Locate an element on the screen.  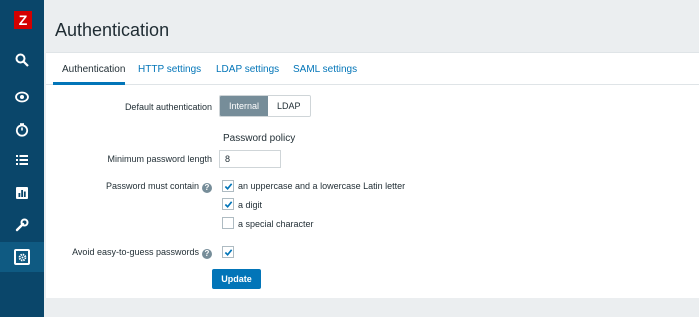
search-icon is located at coordinates (22, 60).